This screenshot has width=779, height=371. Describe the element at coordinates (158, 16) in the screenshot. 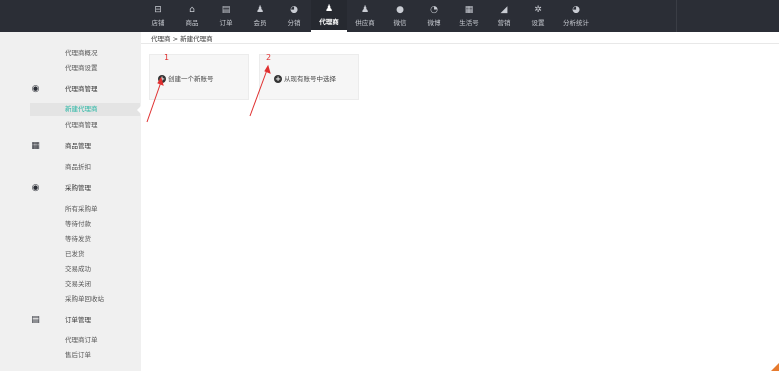

I see `nav-item-store: ⊟ 店铺` at that location.